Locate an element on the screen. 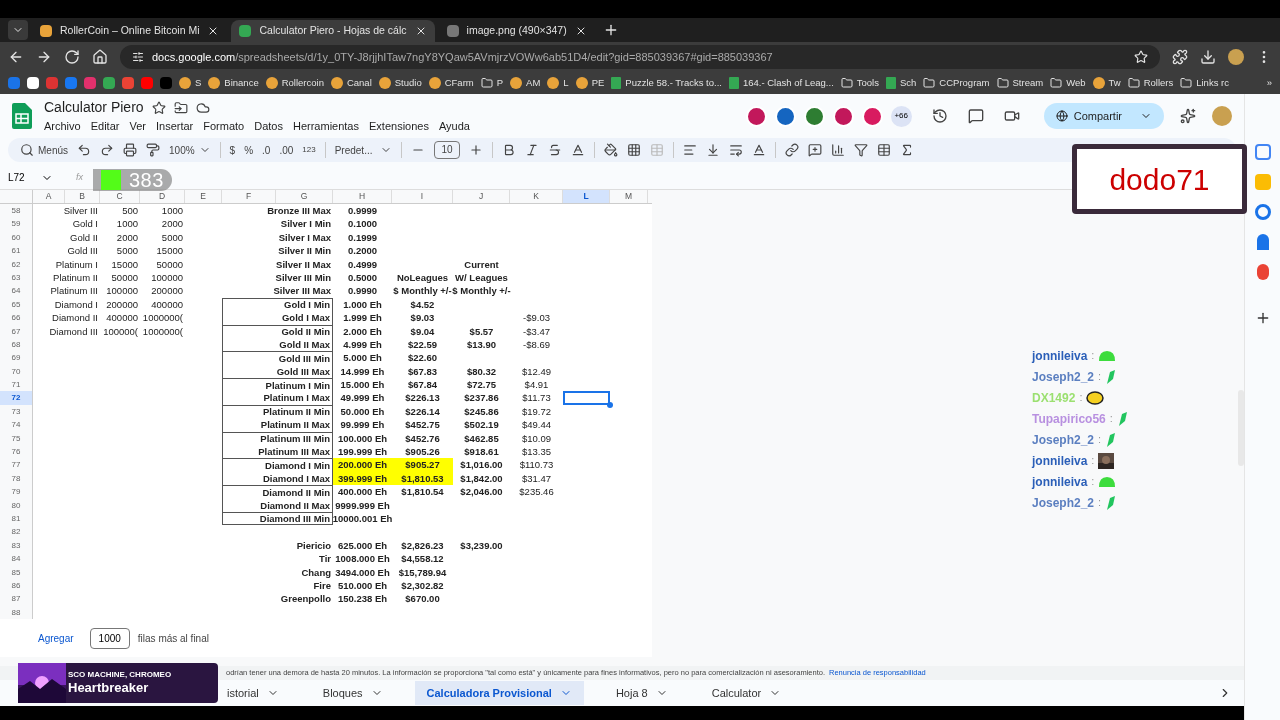 This screenshot has width=1280, height=720. address-bar: docs.google.com/spreadsheets/d/1y_0TY-J8rjjhITaw7ngY8YQaw5AVmjrzVOWw6ab51D4/edit?gid=885039367#gid=885039367 is located at coordinates (640, 57).